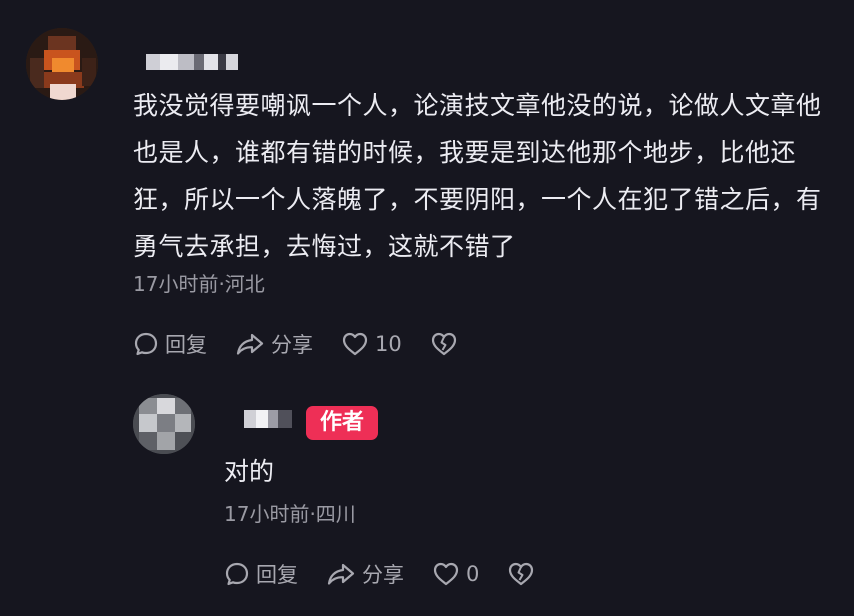 This screenshot has width=854, height=616. I want to click on reply-text: 对的, so click(249, 471).